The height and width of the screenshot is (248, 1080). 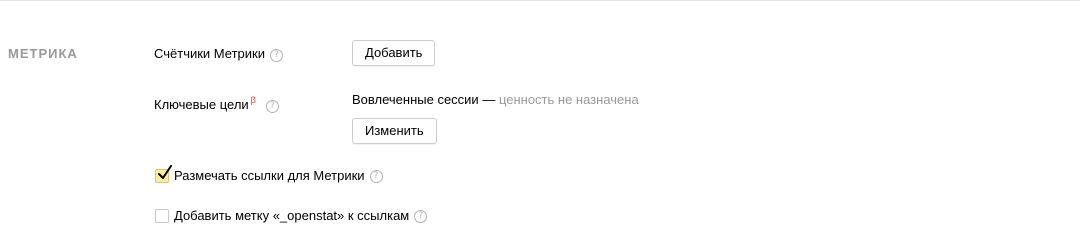 I want to click on checkmark-icon, so click(x=165, y=172).